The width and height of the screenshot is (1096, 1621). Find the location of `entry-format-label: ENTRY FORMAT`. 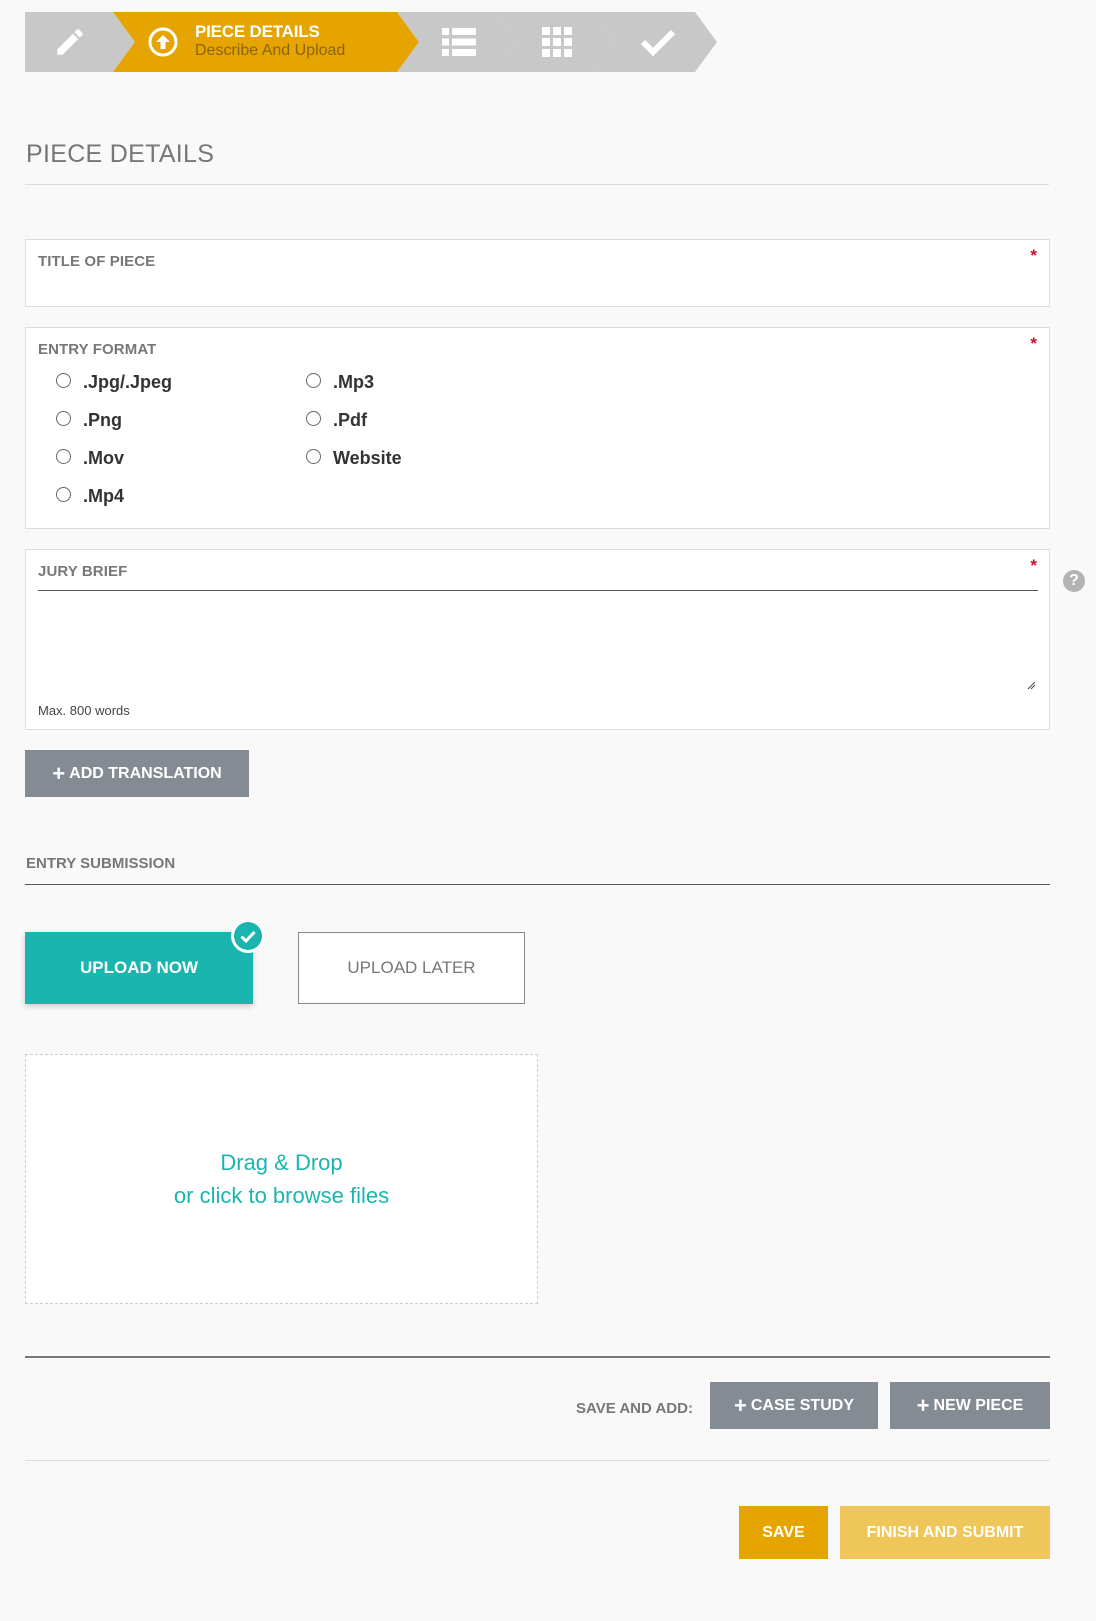

entry-format-label: ENTRY FORMAT is located at coordinates (97, 349).